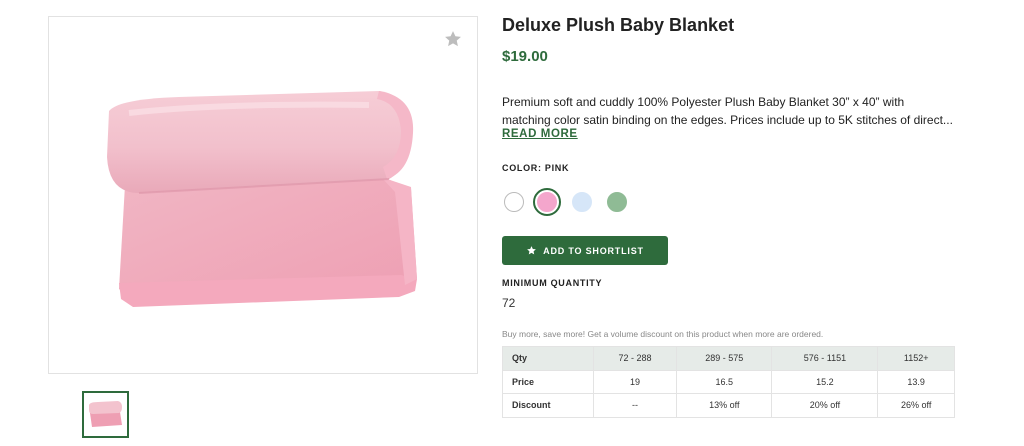 The image size is (1024, 446). What do you see at coordinates (536, 168) in the screenshot?
I see `color-label: COLOR: PINK` at bounding box center [536, 168].